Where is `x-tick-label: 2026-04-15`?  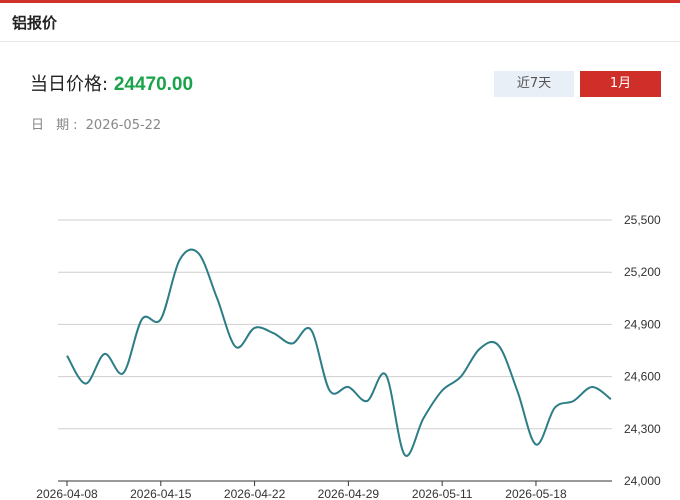
x-tick-label: 2026-04-15 is located at coordinates (161, 493).